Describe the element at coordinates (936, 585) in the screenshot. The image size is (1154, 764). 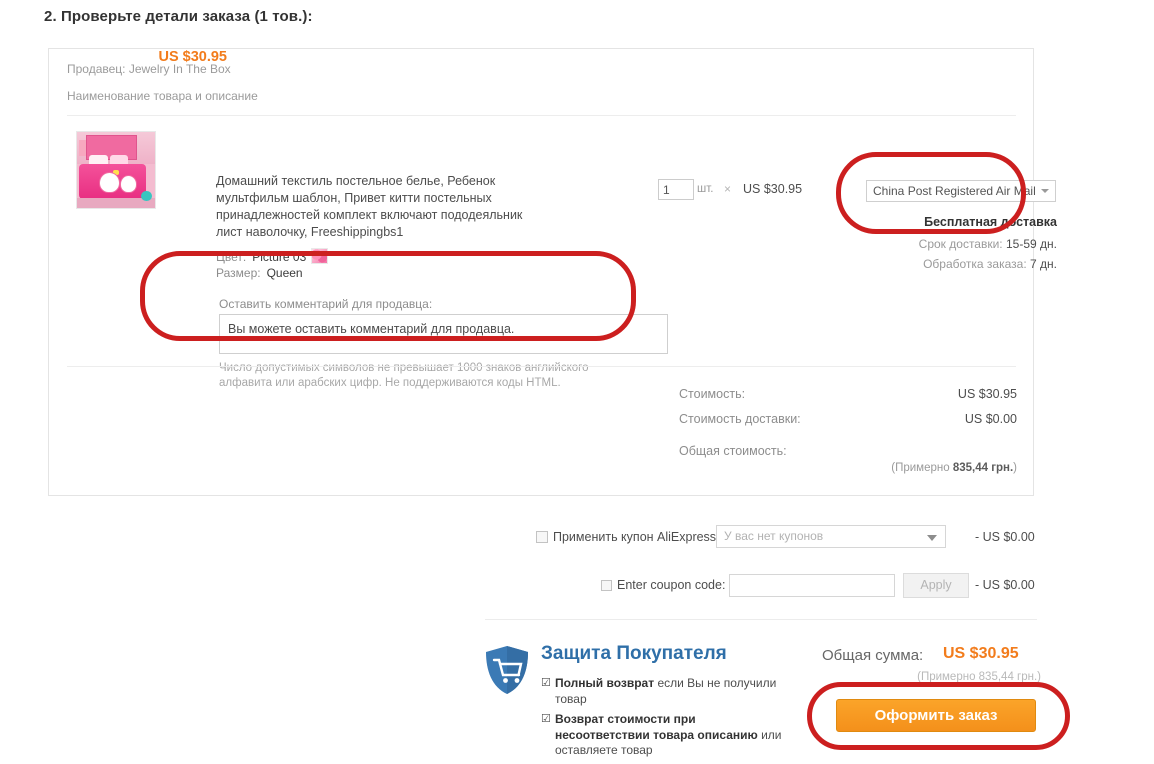
I see `apply-coupon-button: Apply` at that location.